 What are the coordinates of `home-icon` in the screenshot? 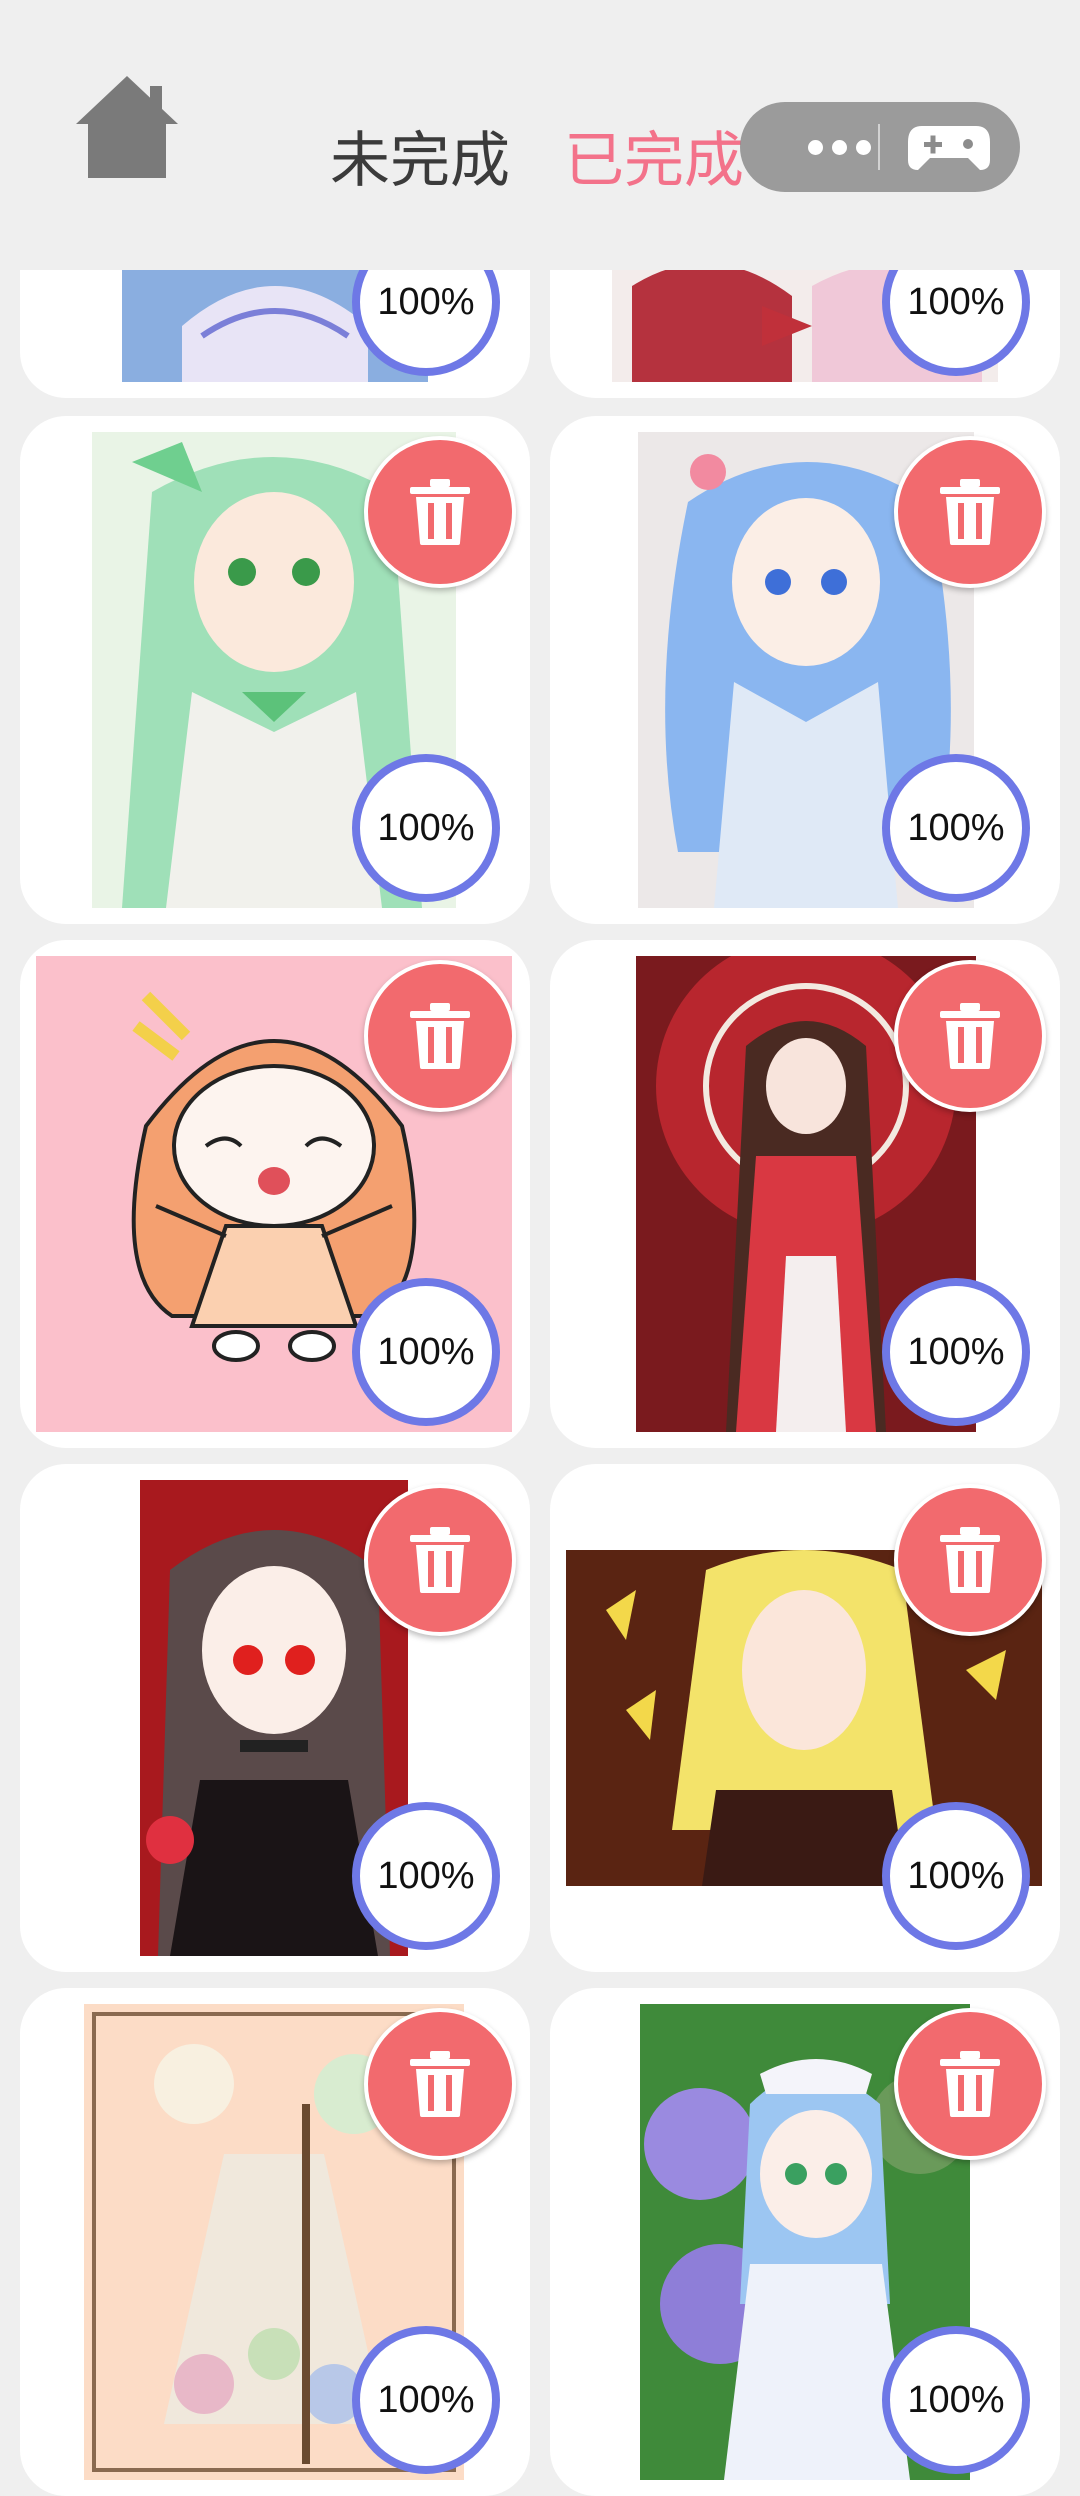 It's located at (127, 127).